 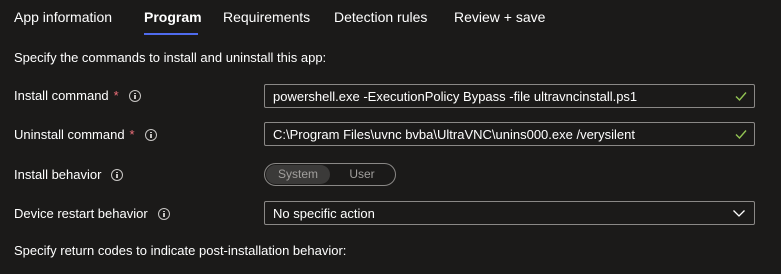 What do you see at coordinates (499, 134) in the screenshot?
I see `uninstall-command-input` at bounding box center [499, 134].